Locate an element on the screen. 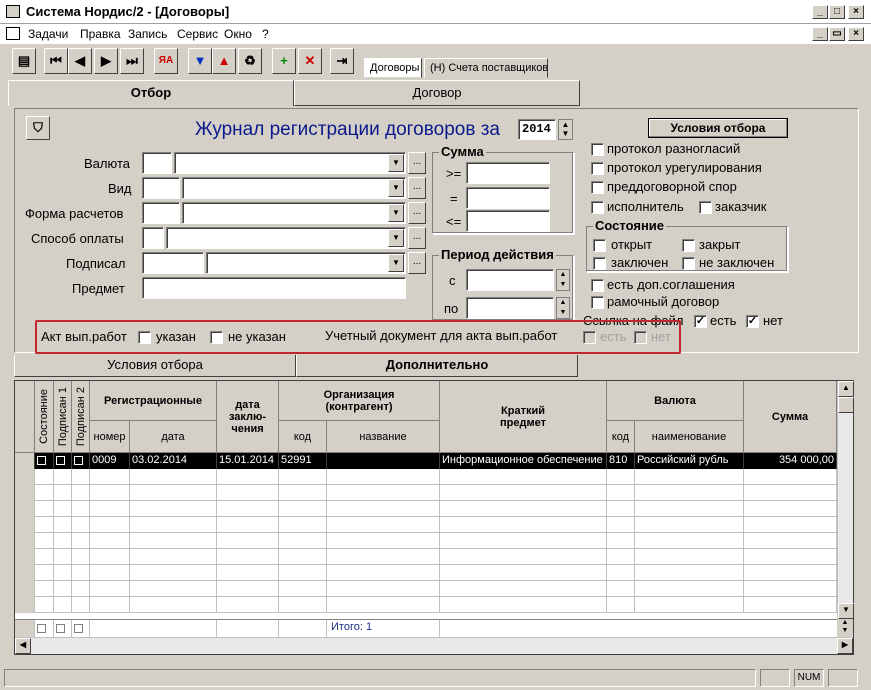  close-button: × is located at coordinates (856, 12).